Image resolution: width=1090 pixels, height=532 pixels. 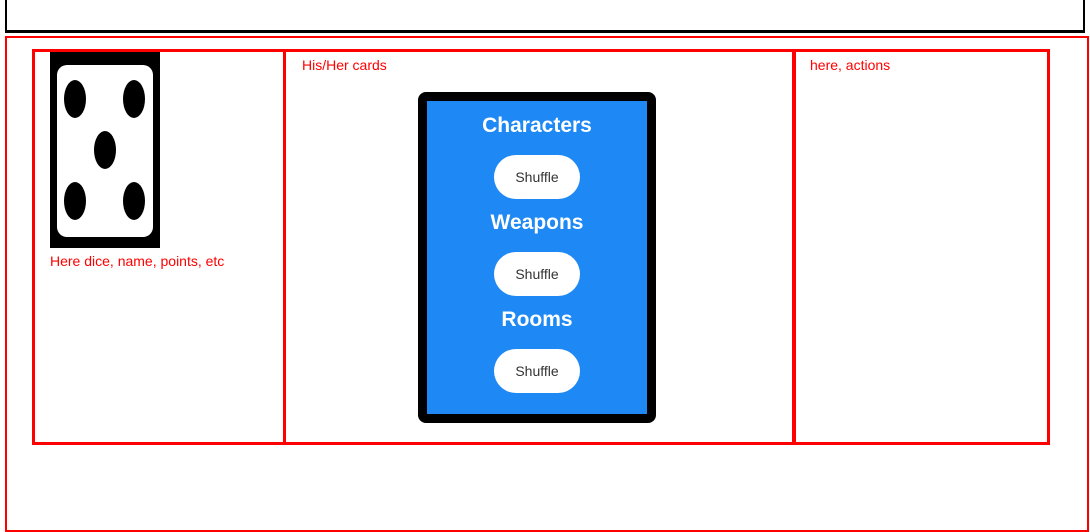 I want to click on deck-group-rooms: Rooms Shuffle, so click(x=537, y=350).